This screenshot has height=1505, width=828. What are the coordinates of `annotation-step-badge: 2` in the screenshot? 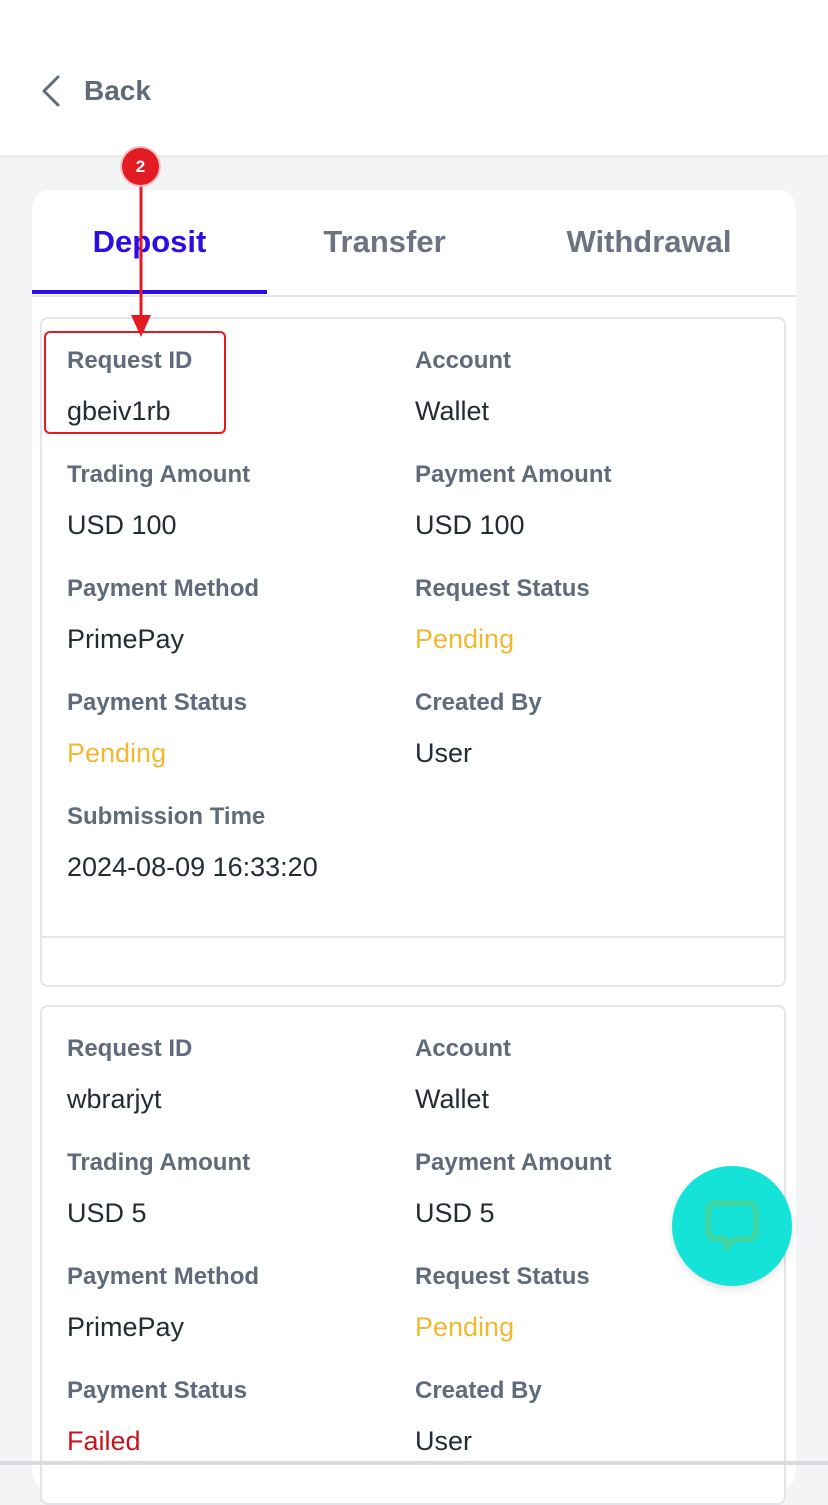 It's located at (140, 166).